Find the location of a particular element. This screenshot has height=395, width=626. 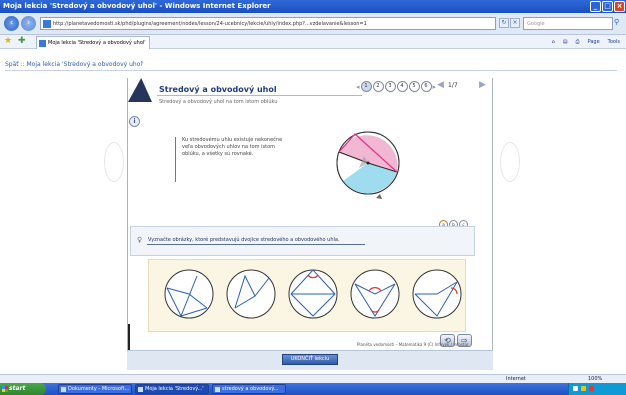

divider is located at coordinates (311, 70).